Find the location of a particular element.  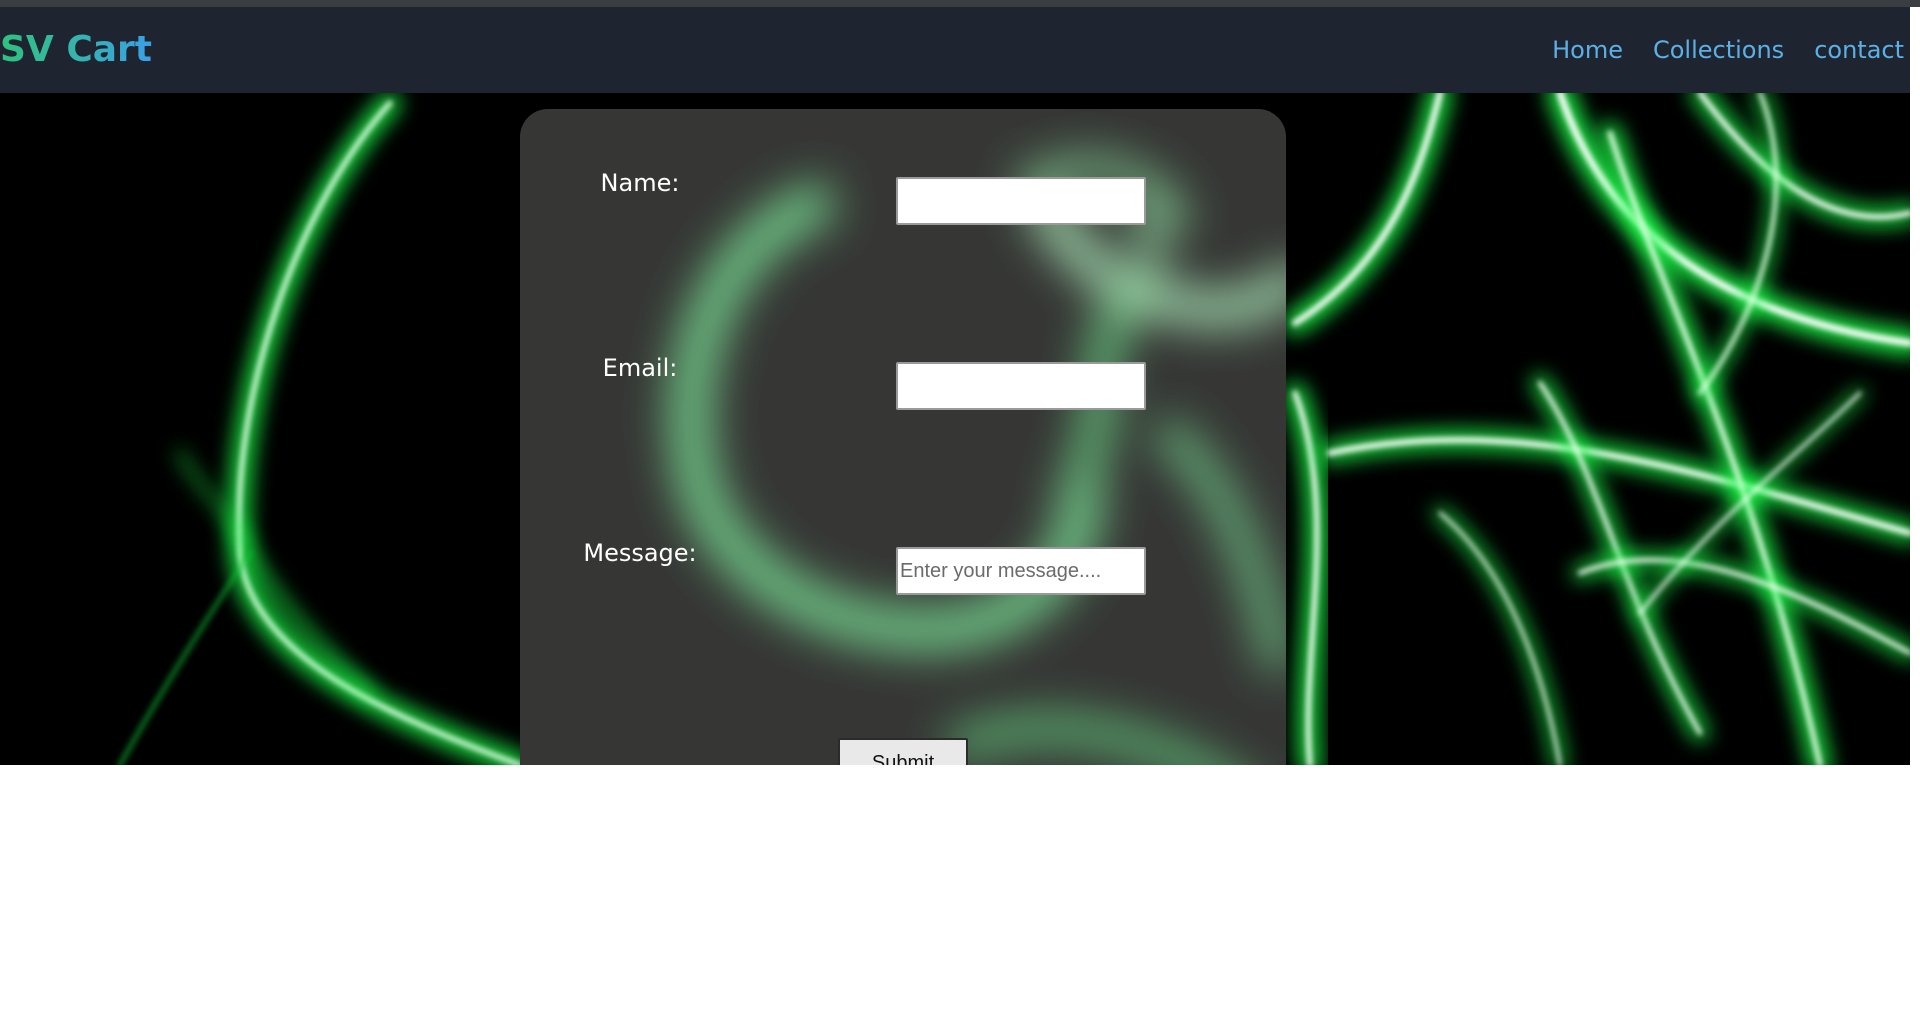

nav-link-collections: Collections is located at coordinates (1718, 50).